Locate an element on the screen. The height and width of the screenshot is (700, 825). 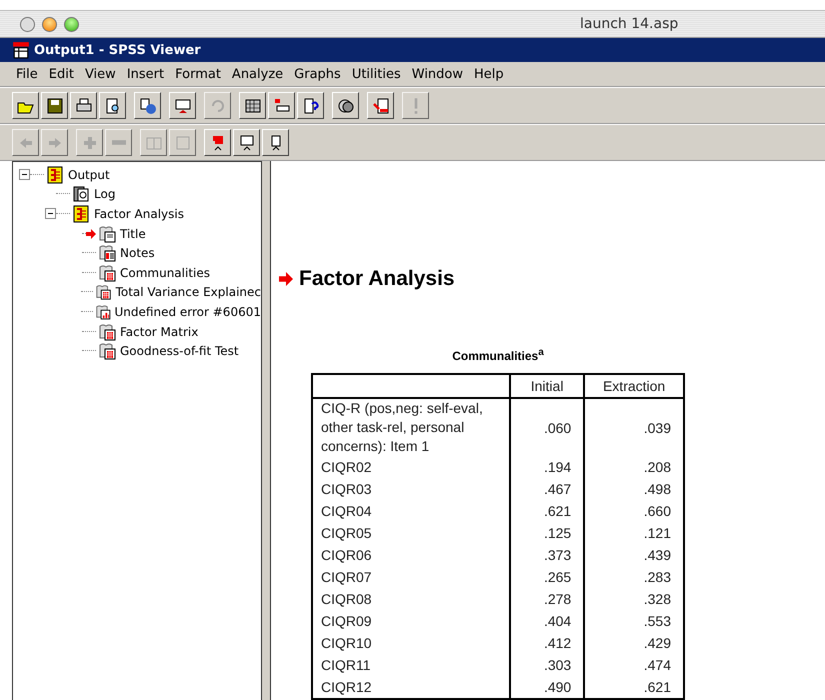
log-icon is located at coordinates (81, 194).